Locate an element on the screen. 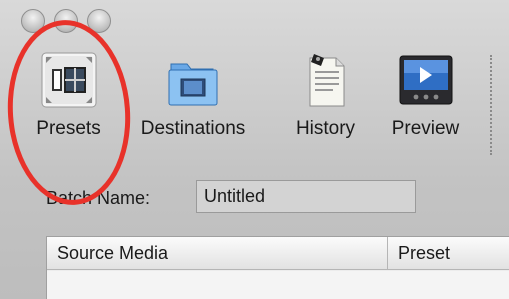 The height and width of the screenshot is (299, 509). toolbar-destinations-label: Destinations is located at coordinates (193, 128).